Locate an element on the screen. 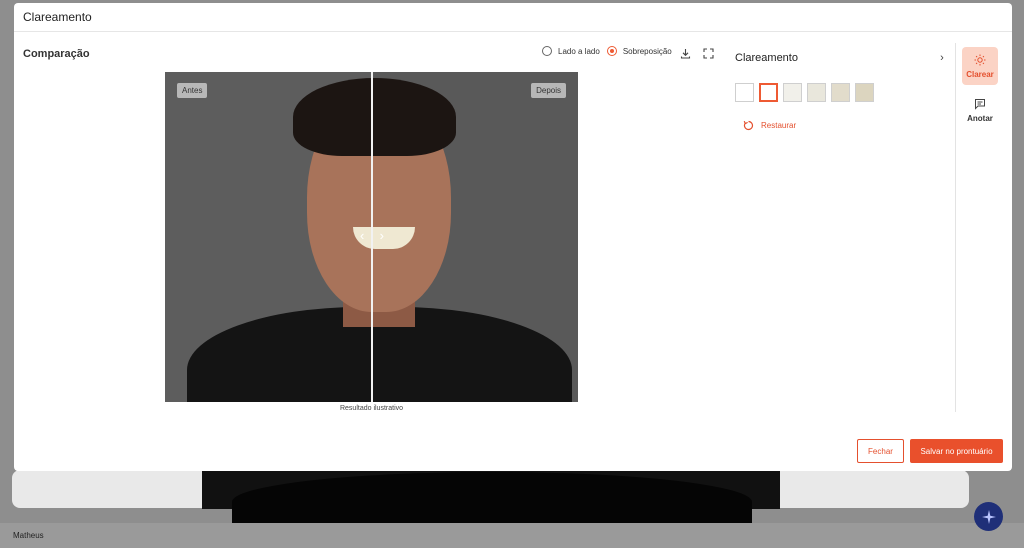 Image resolution: width=1024 pixels, height=548 pixels. comment-icon is located at coordinates (980, 104).